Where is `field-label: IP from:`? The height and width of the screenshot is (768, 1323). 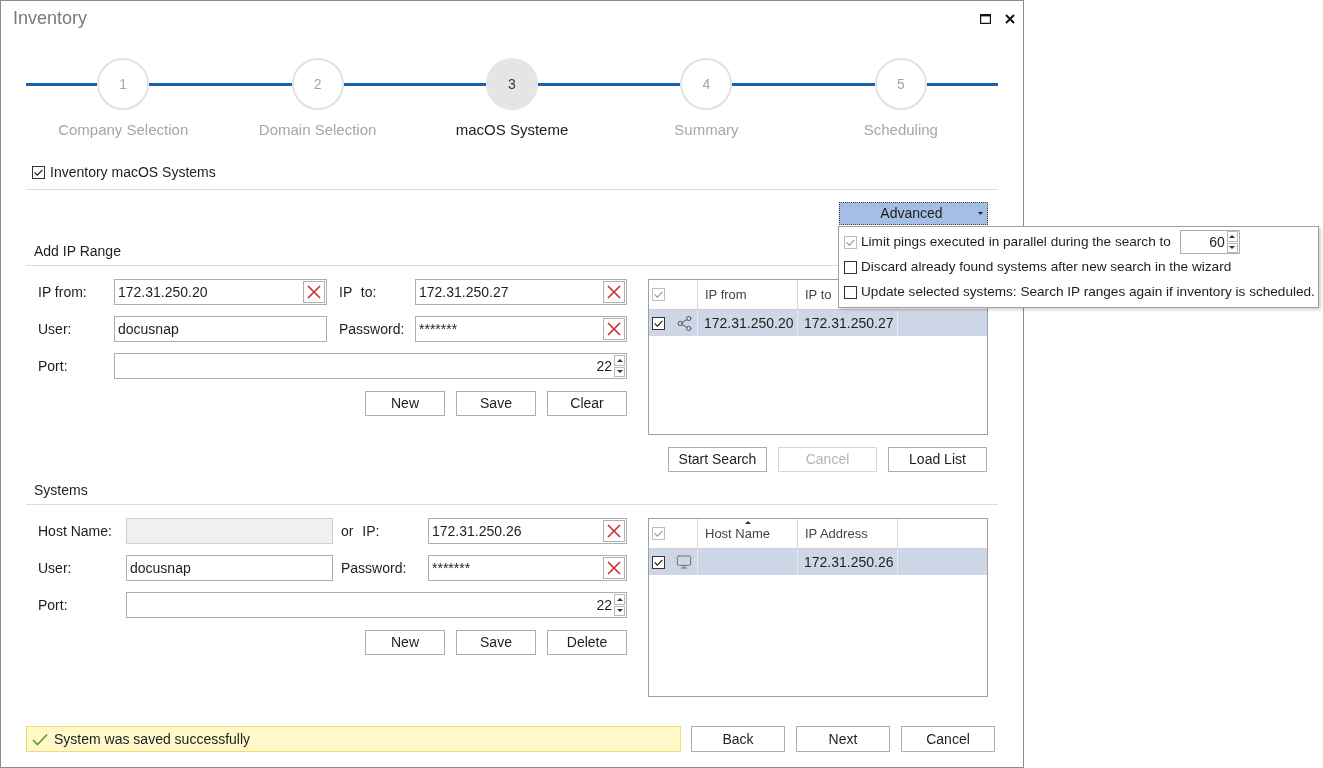
field-label: IP from: is located at coordinates (62, 292).